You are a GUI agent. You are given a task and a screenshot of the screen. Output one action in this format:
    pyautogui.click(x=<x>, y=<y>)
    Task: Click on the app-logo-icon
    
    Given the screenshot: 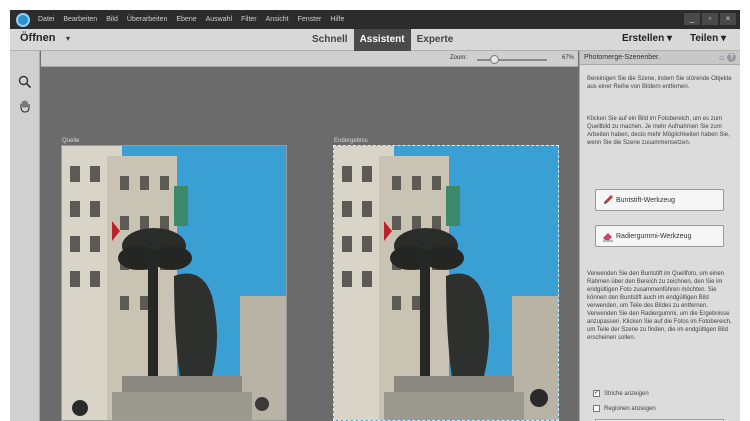 What is the action you would take?
    pyautogui.click(x=23, y=19)
    